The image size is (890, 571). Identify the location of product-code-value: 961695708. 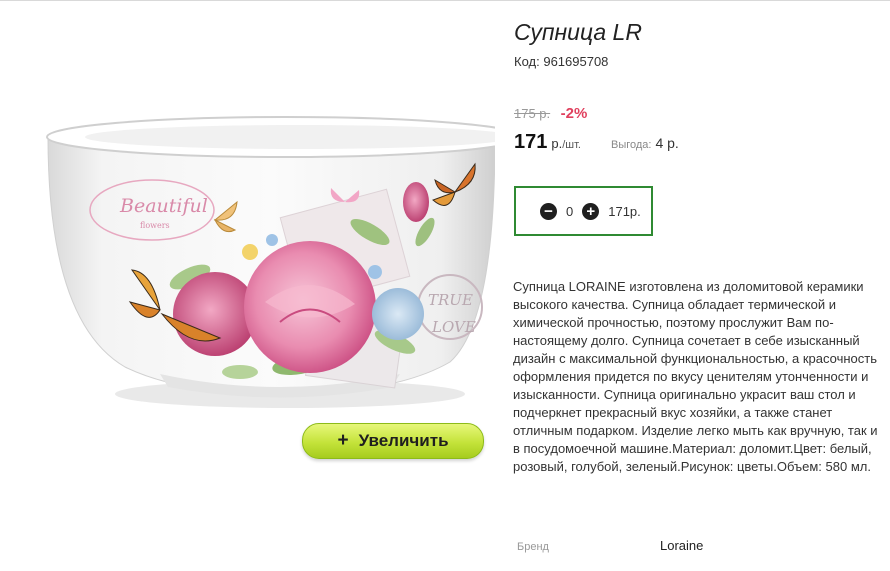
(576, 61).